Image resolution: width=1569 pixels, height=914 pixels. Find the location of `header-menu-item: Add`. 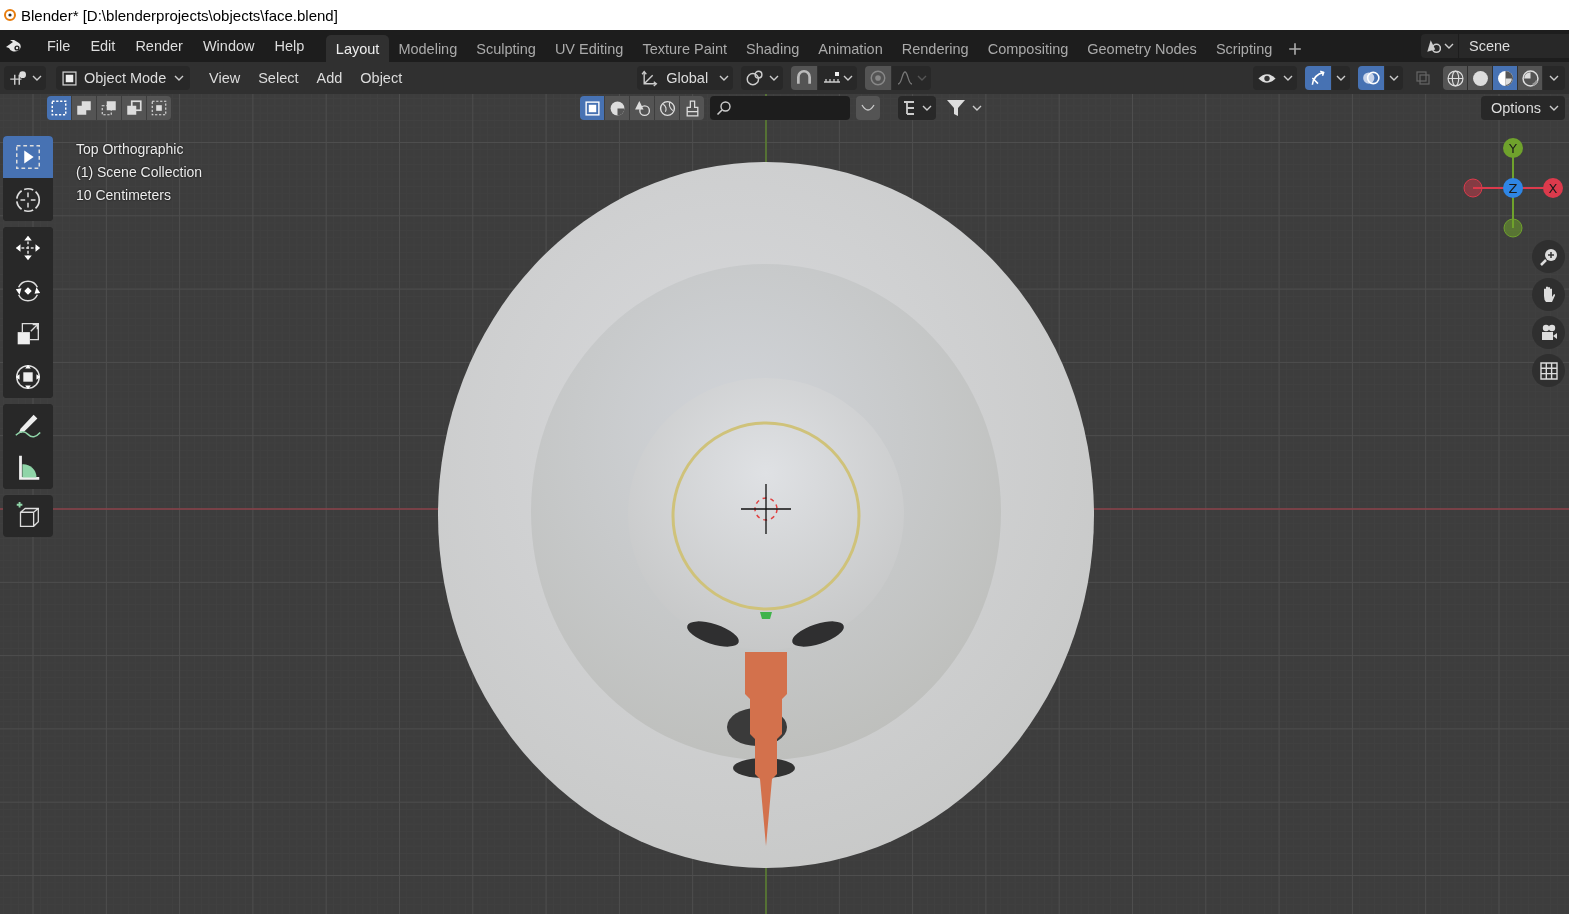

header-menu-item: Add is located at coordinates (329, 78).